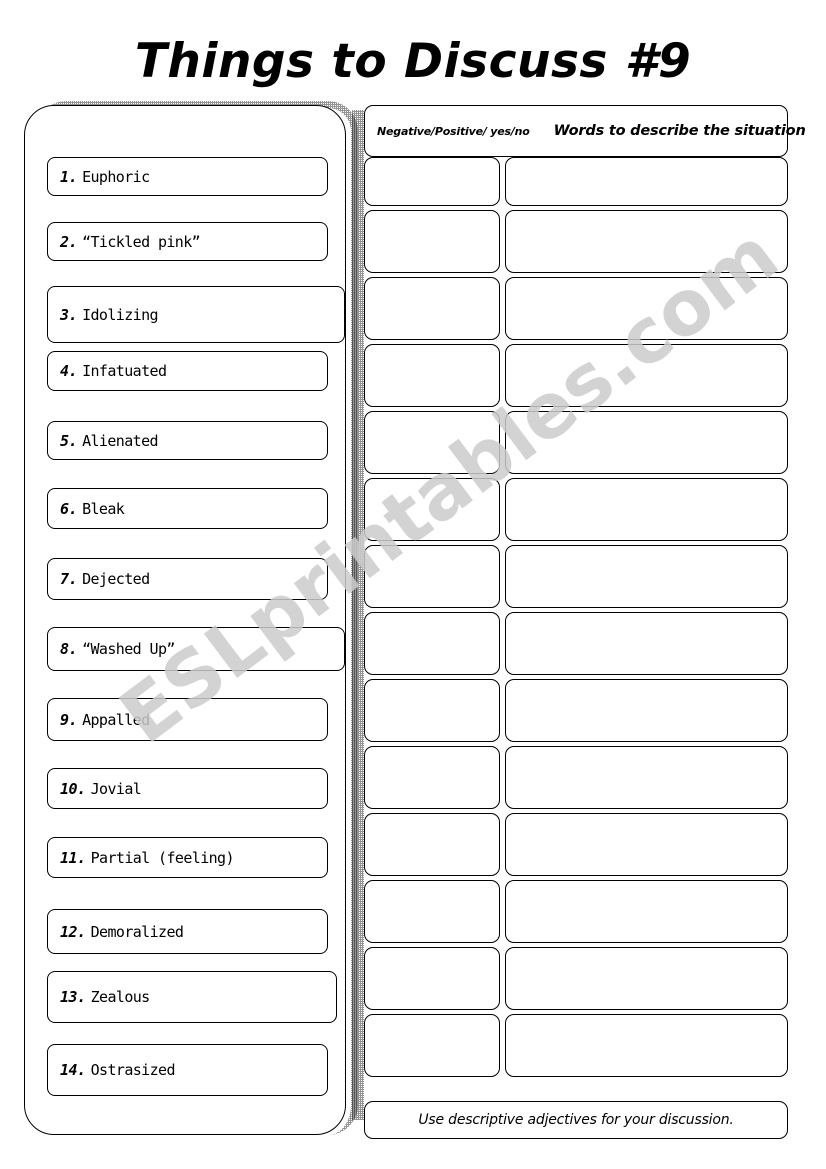 This screenshot has width=826, height=1169. I want to click on vocabulary-item-number: 12., so click(73, 931).